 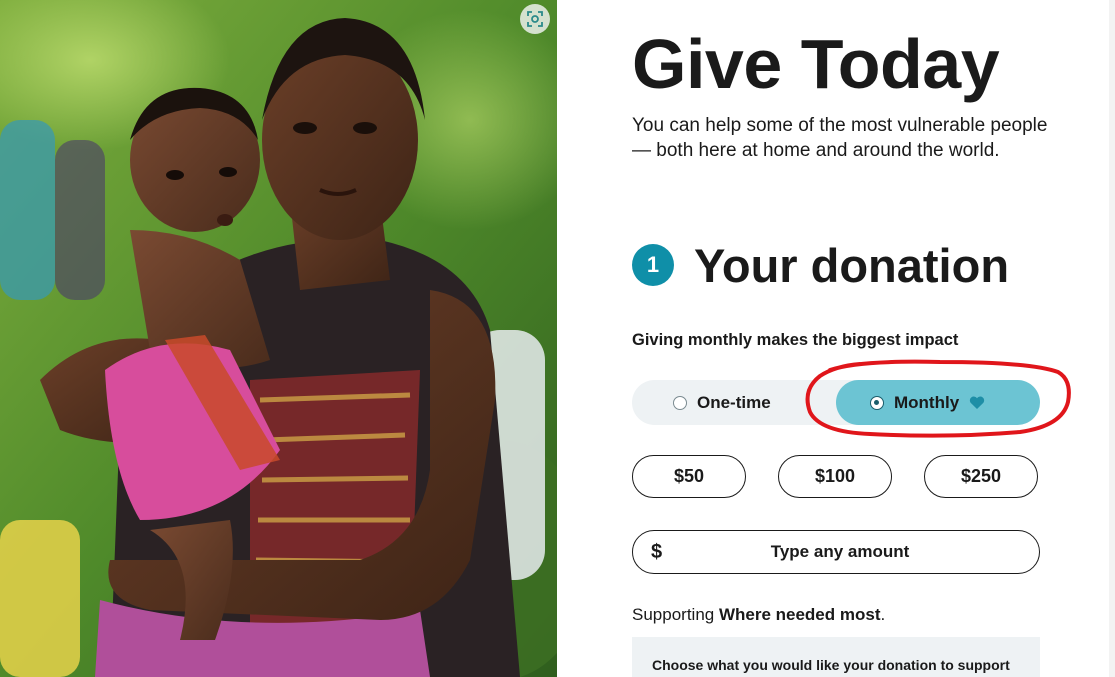 What do you see at coordinates (800, 614) in the screenshot?
I see `supporting-value: Where needed most` at bounding box center [800, 614].